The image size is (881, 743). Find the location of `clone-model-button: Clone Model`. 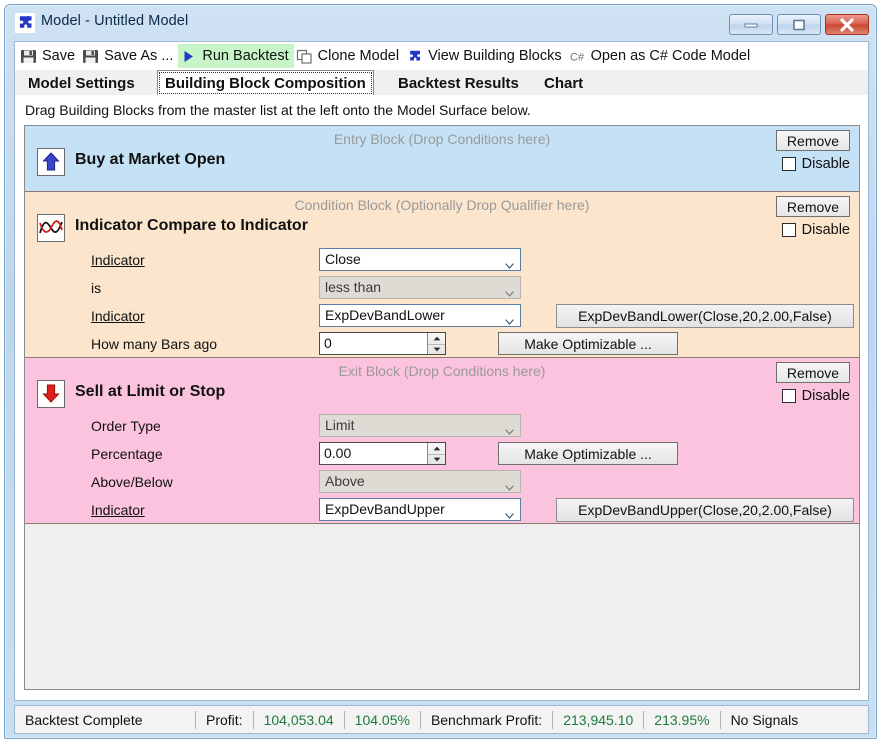

clone-model-button: Clone Model is located at coordinates (349, 56).